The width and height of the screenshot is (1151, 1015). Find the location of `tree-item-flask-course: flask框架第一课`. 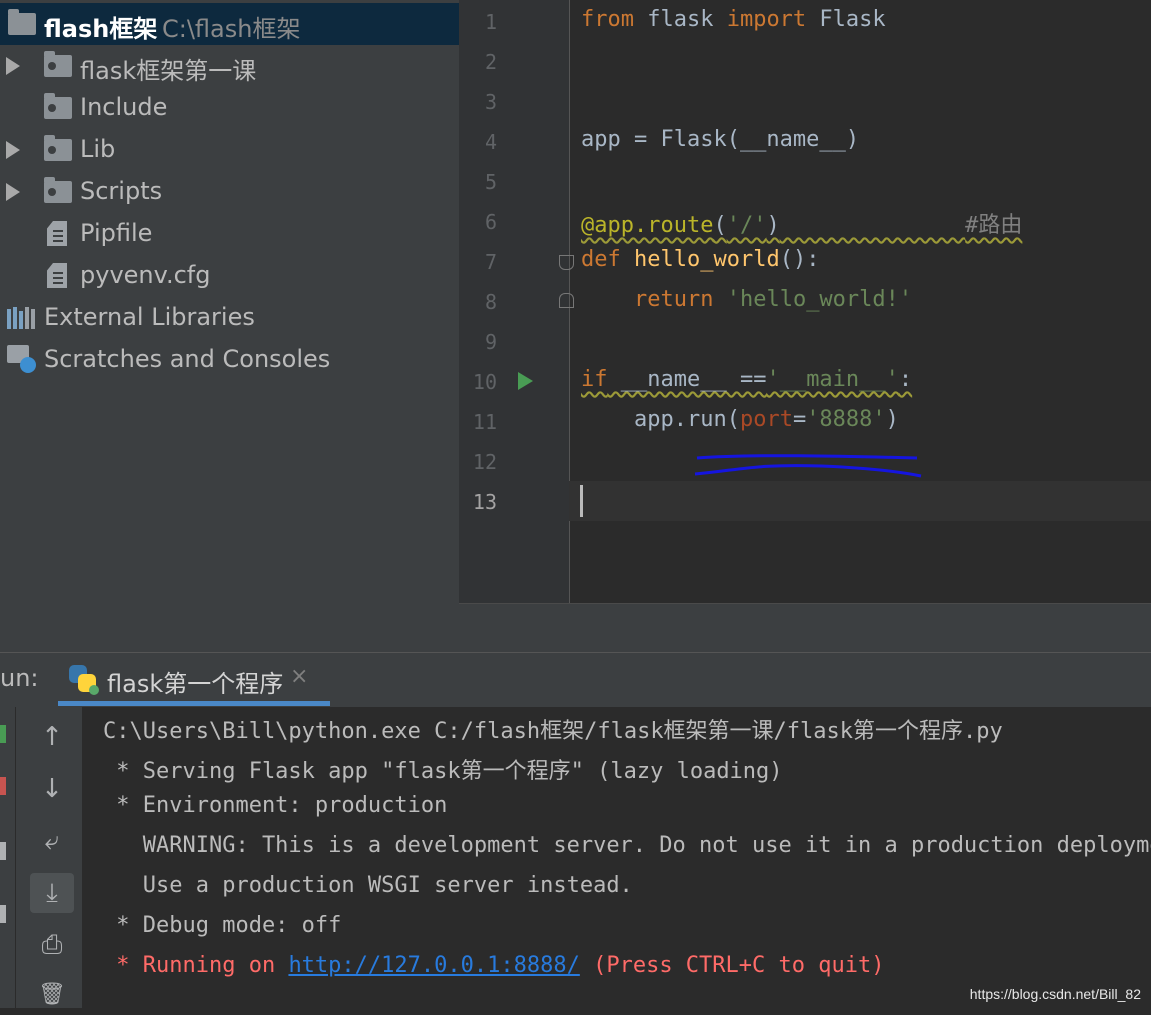

tree-item-flask-course: flask框架第一课 is located at coordinates (229, 66).